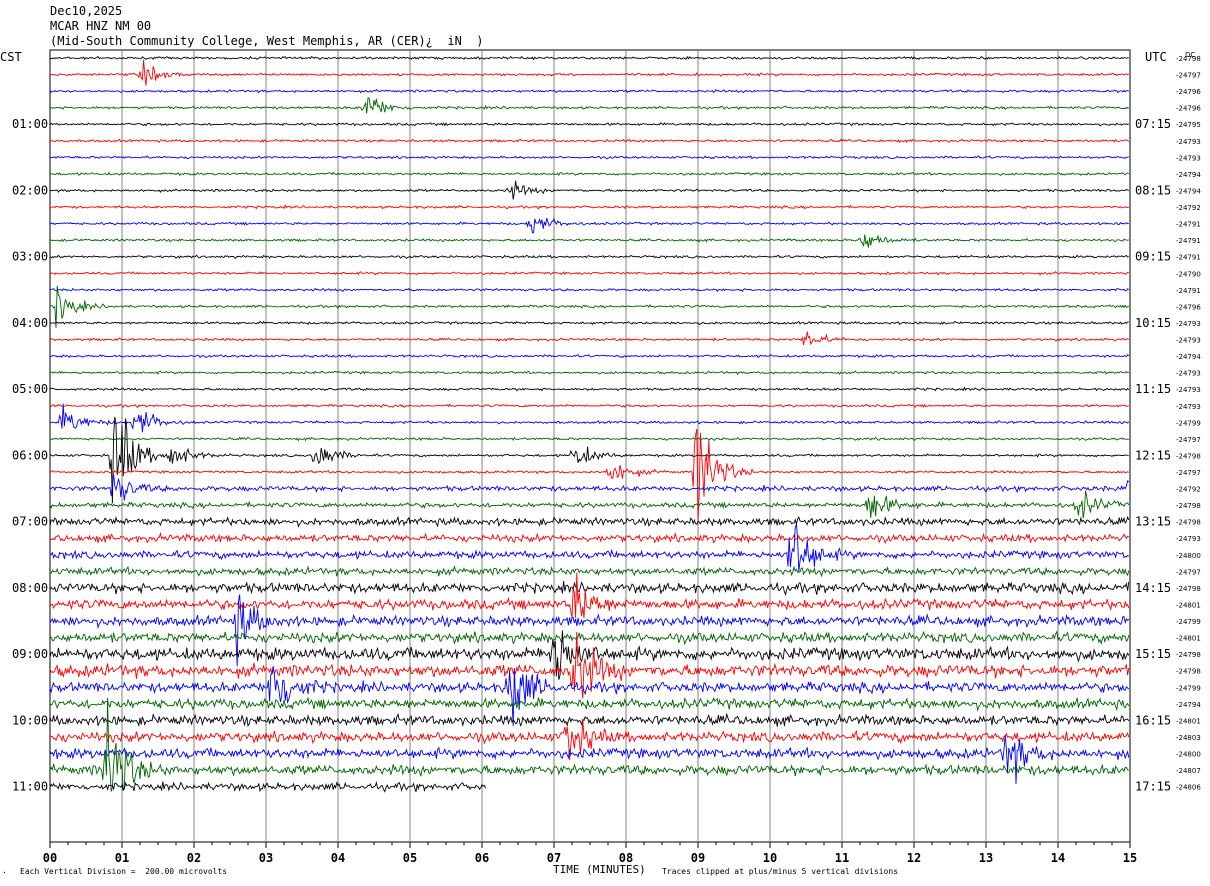 Image resolution: width=1210 pixels, height=886 pixels. What do you see at coordinates (1153, 654) in the screenshot?
I see `right-hour-label: 15:15` at bounding box center [1153, 654].